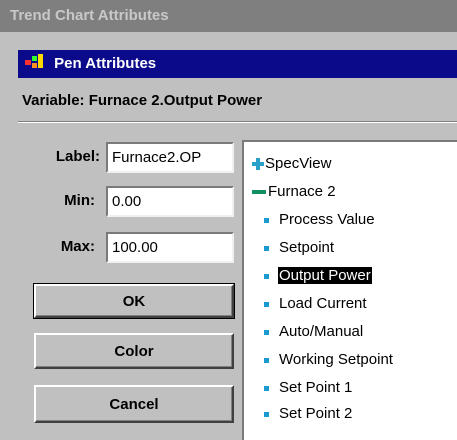 The height and width of the screenshot is (440, 457). Describe the element at coordinates (237, 64) in the screenshot. I see `dialog-titlebar: Pen Attributes` at that location.